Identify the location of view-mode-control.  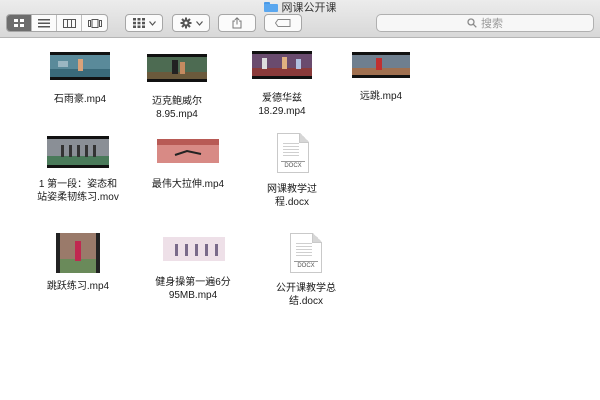
(57, 23).